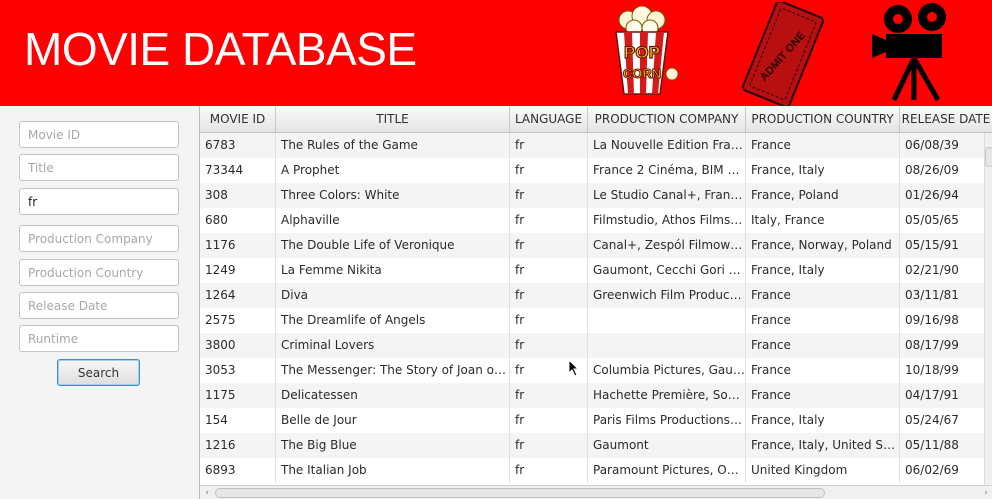 The image size is (992, 499). What do you see at coordinates (393, 145) in the screenshot?
I see `cell-title: The Rules of the Game` at bounding box center [393, 145].